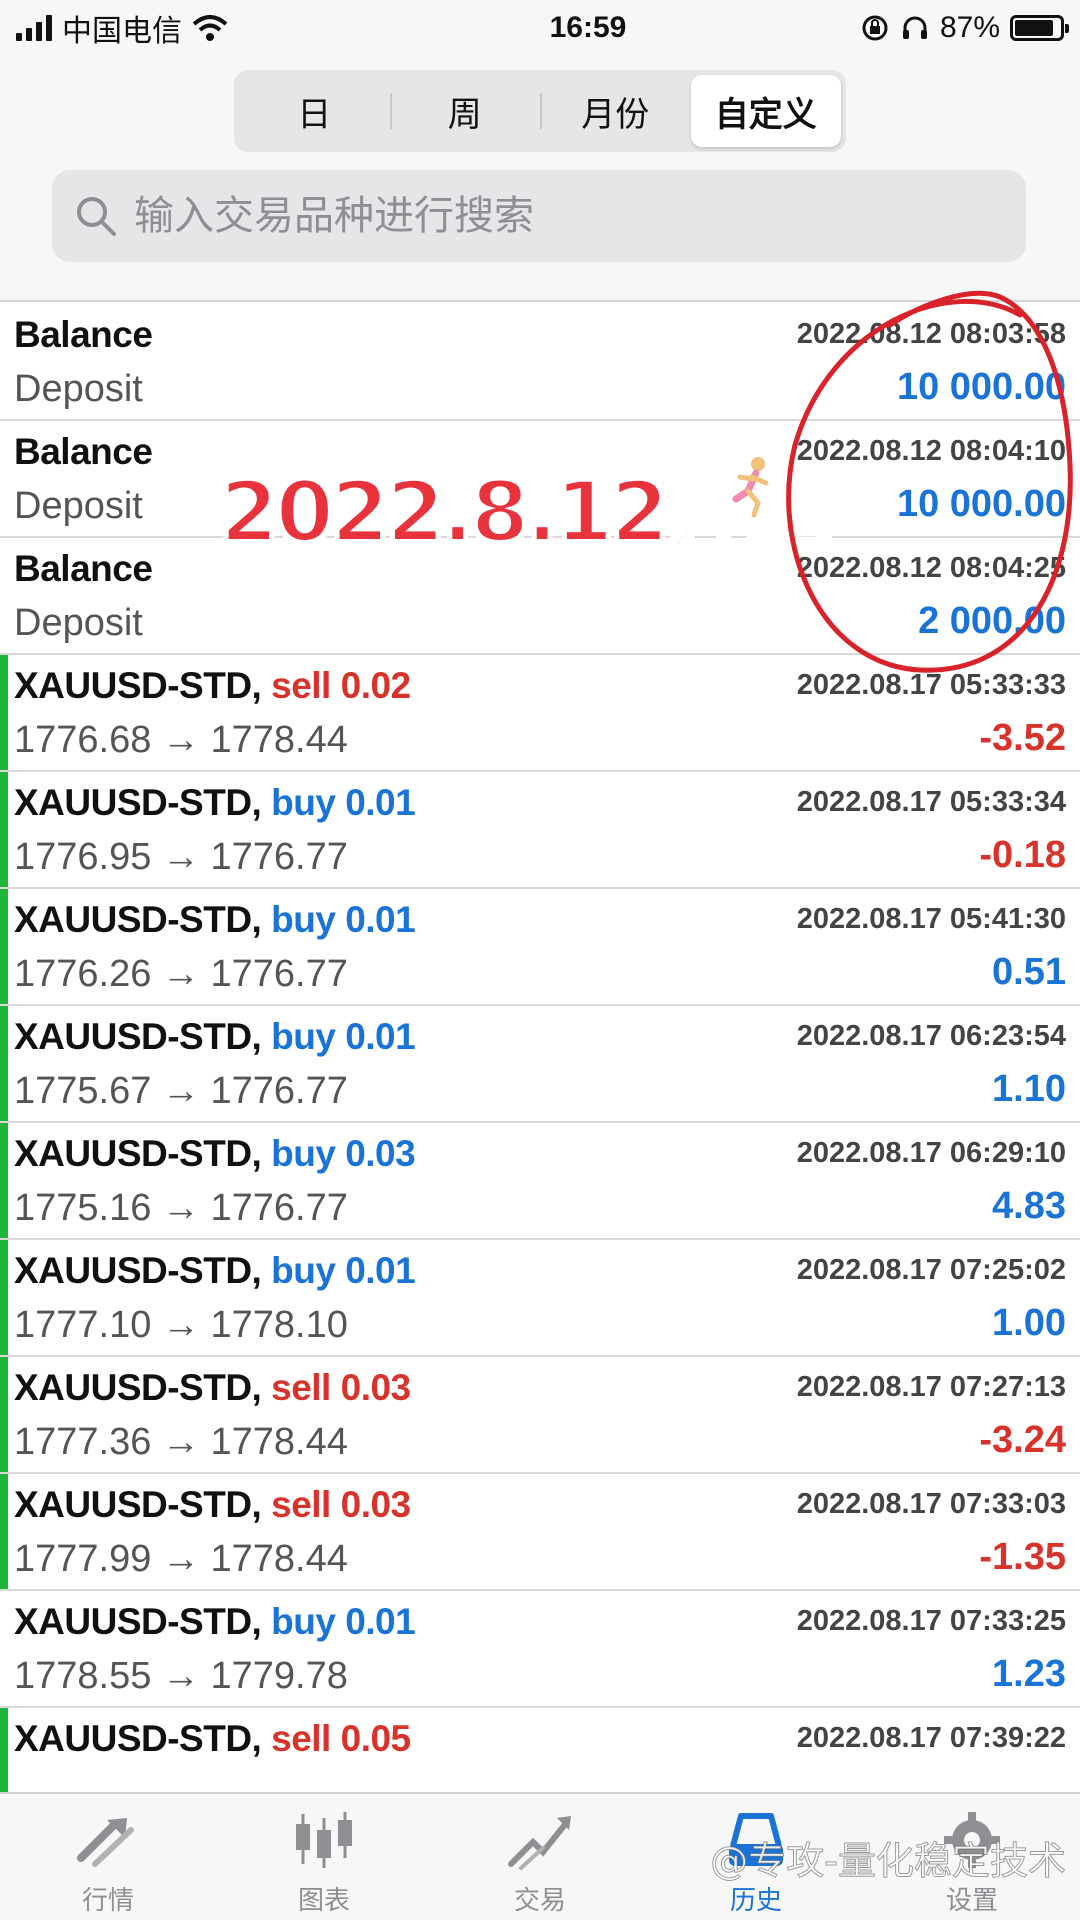 This screenshot has height=1920, width=1080. I want to click on trade-time: 2022.08.17 05:33:33, so click(931, 685).